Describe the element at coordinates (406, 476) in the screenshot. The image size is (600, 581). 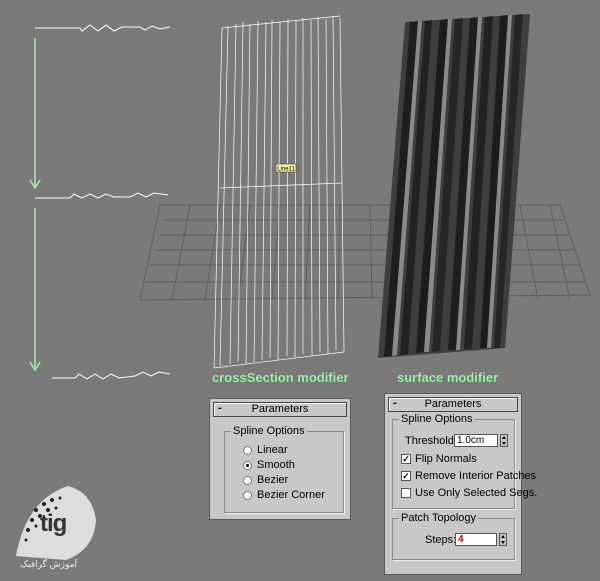
I see `remove-interior-patches-checkbox: ✓` at that location.